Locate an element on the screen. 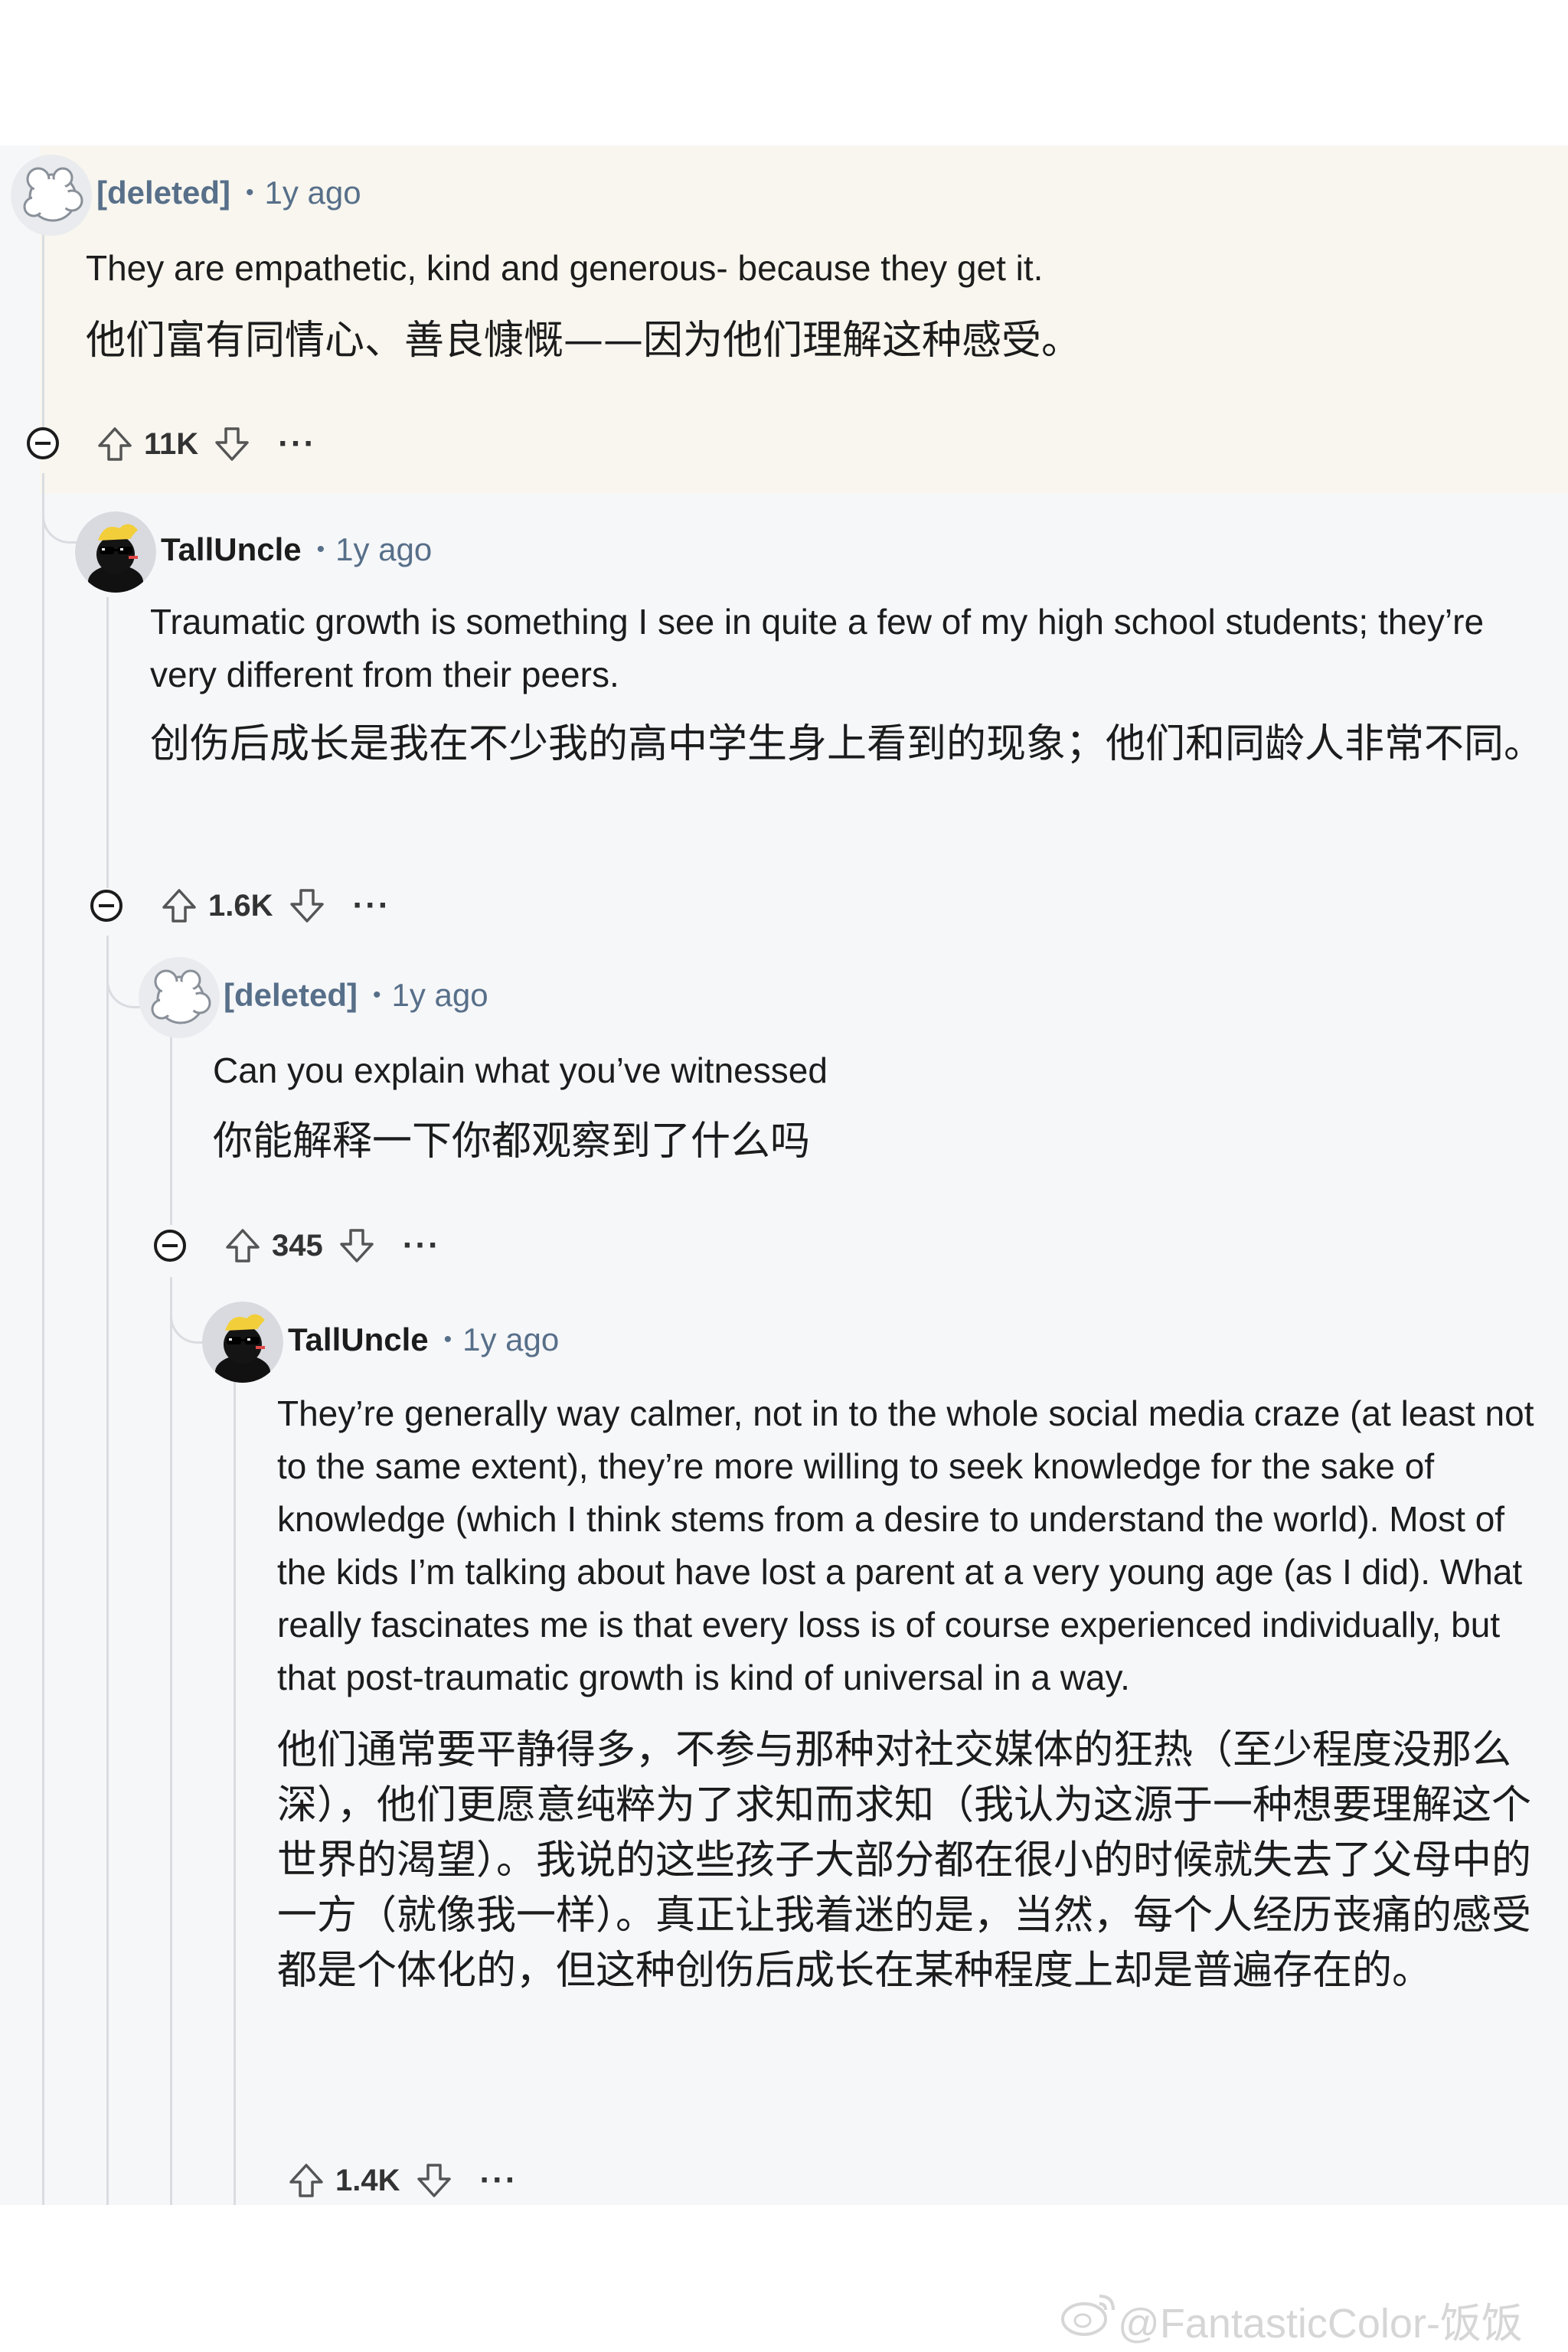 This screenshot has height=2352, width=1568. comment-text-english: Can you explain what you’ve witnessed is located at coordinates (520, 1070).